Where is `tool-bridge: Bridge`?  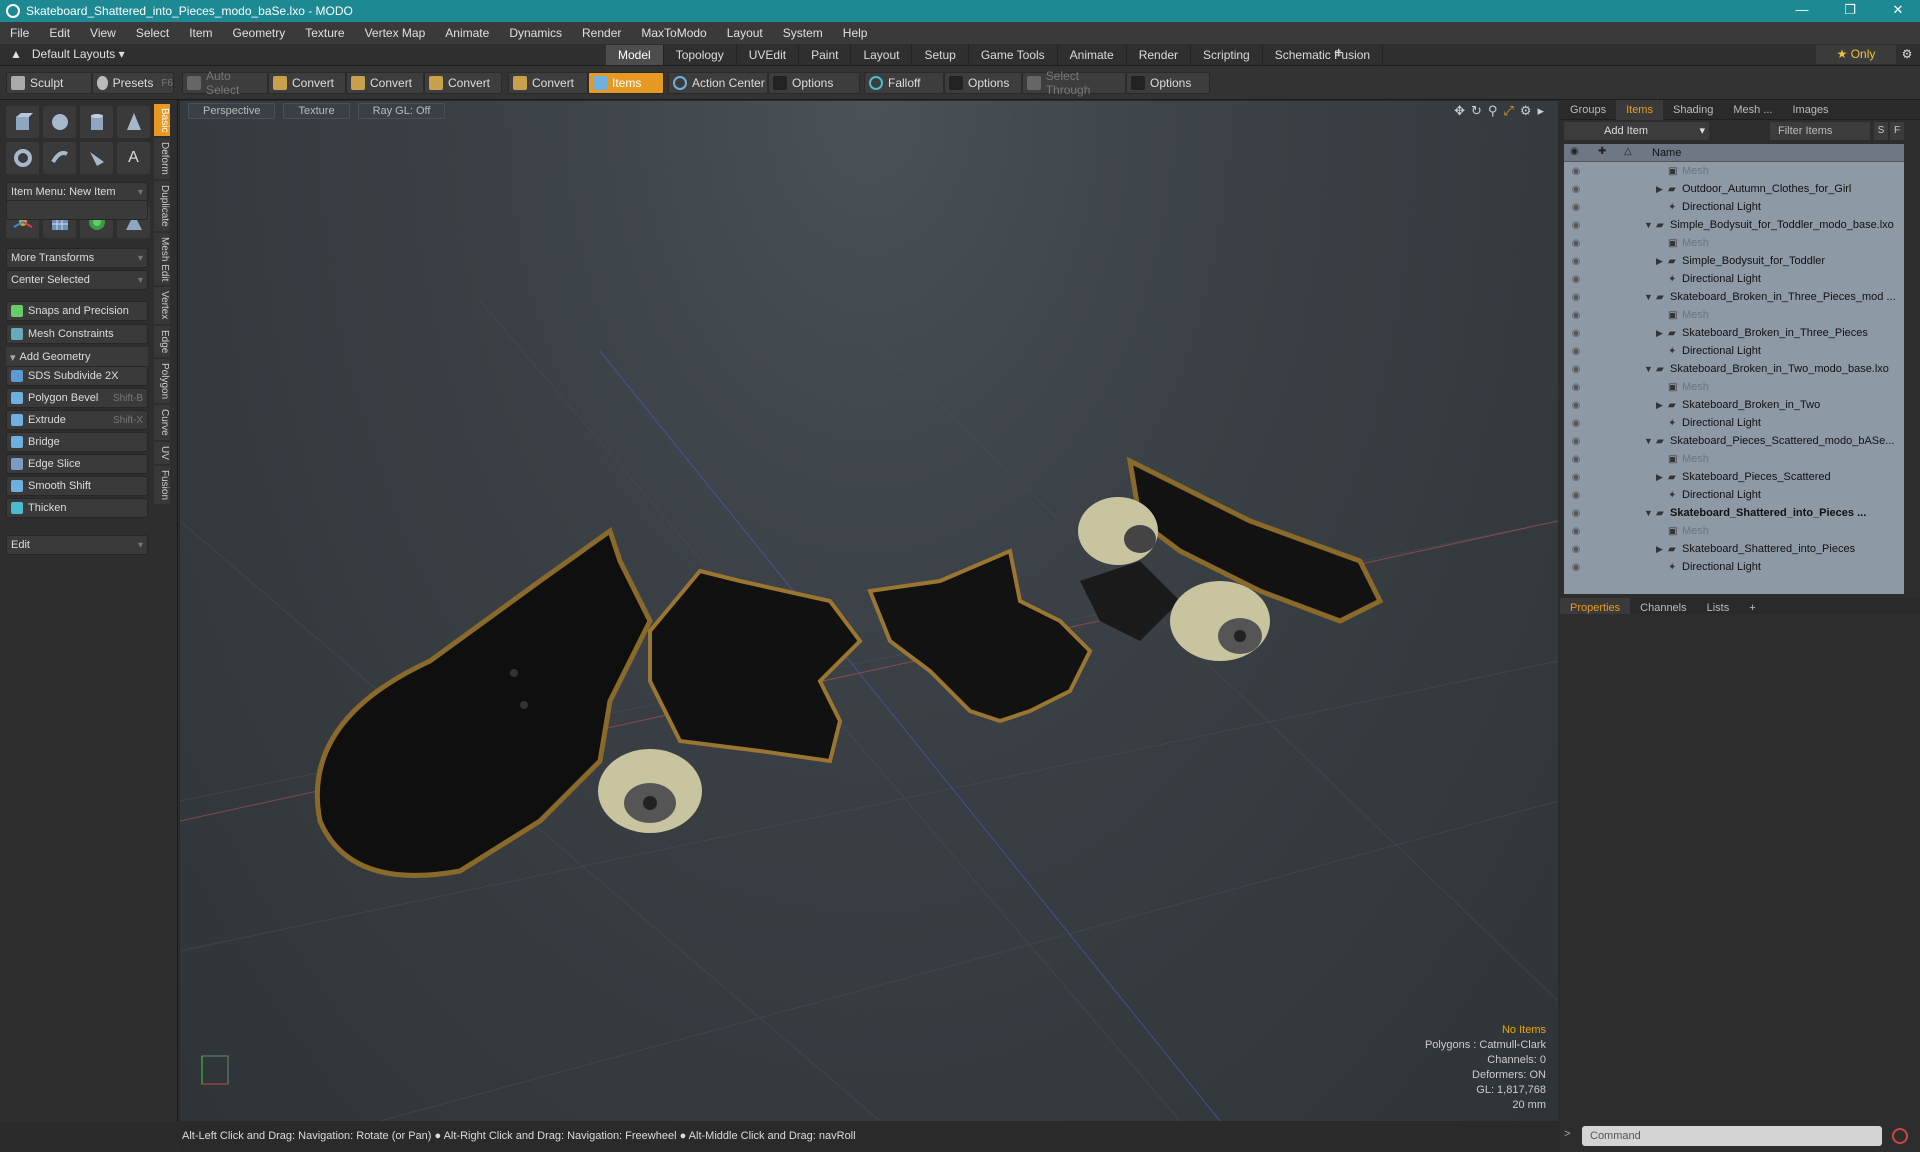
tool-bridge: Bridge is located at coordinates (77, 442).